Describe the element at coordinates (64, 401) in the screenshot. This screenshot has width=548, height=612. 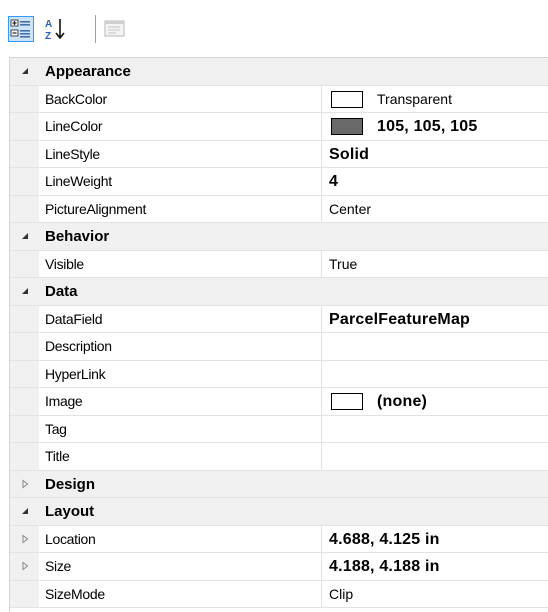
I see `property-name: Image` at that location.